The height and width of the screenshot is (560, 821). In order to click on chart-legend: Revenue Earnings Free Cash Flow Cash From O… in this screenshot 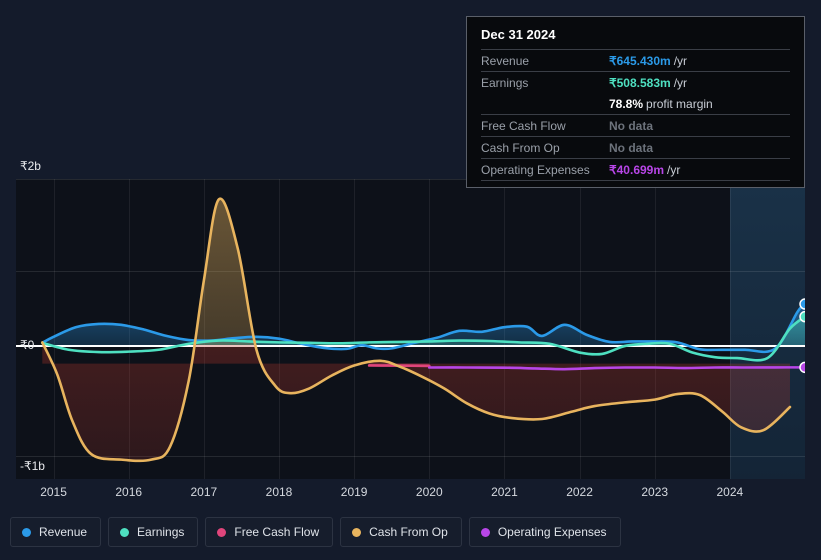, I will do `click(315, 532)`.